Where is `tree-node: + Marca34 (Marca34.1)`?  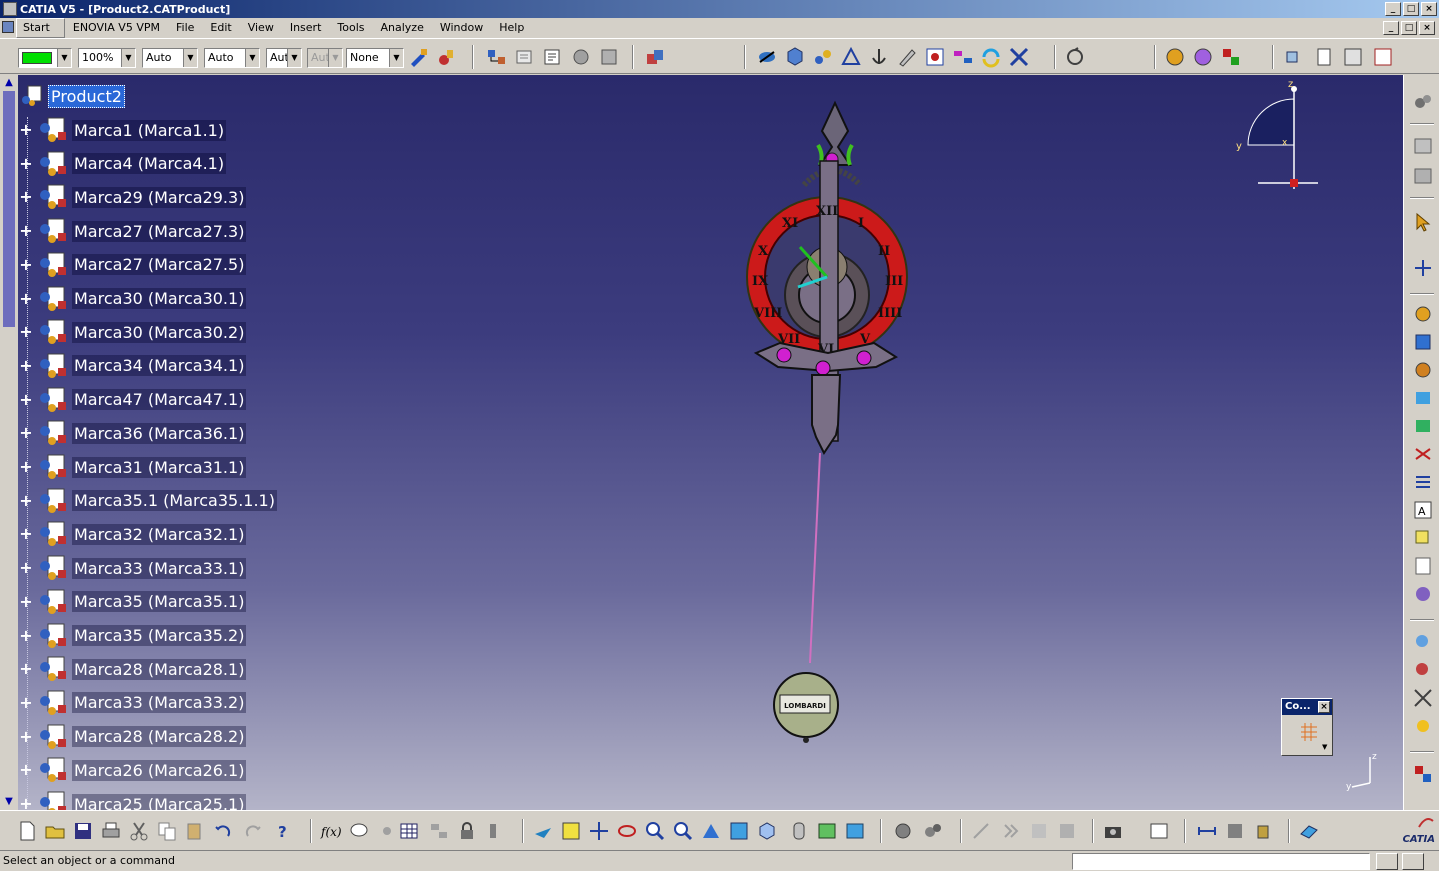
tree-node: + Marca34 (Marca34.1) is located at coordinates (132, 366).